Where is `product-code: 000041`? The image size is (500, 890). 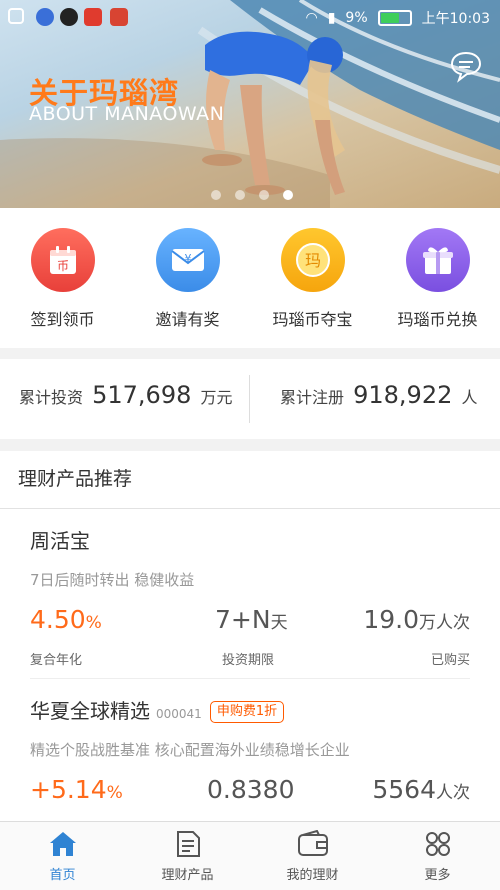 product-code: 000041 is located at coordinates (179, 714).